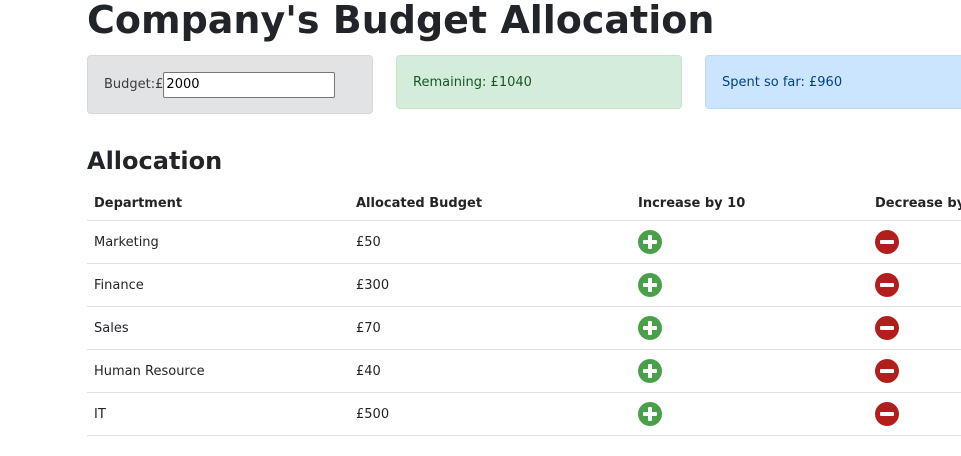 Image resolution: width=961 pixels, height=456 pixels. I want to click on table-row: Finance £300, so click(524, 285).